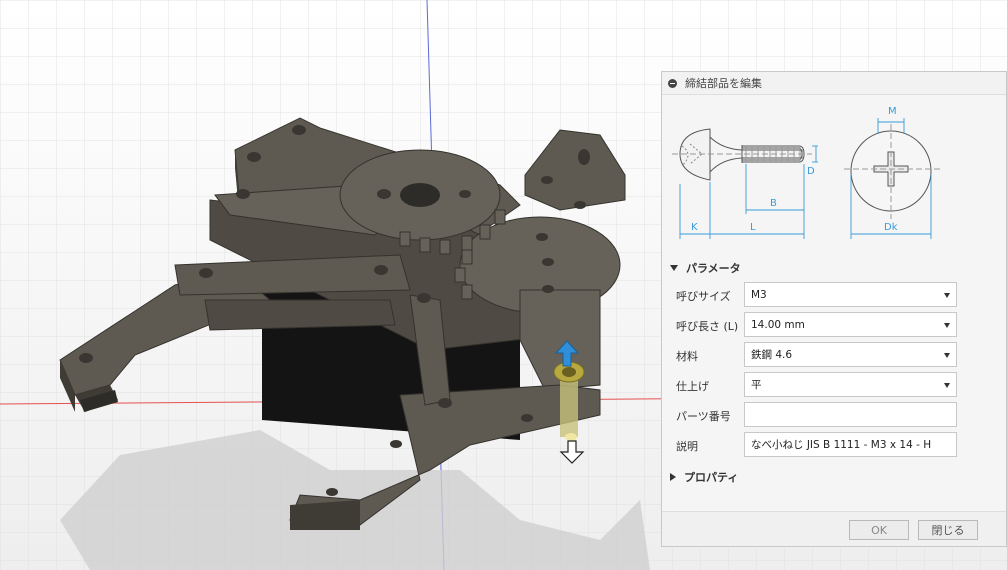  I want to click on nominal-size-label: 呼びサイズ, so click(703, 296).